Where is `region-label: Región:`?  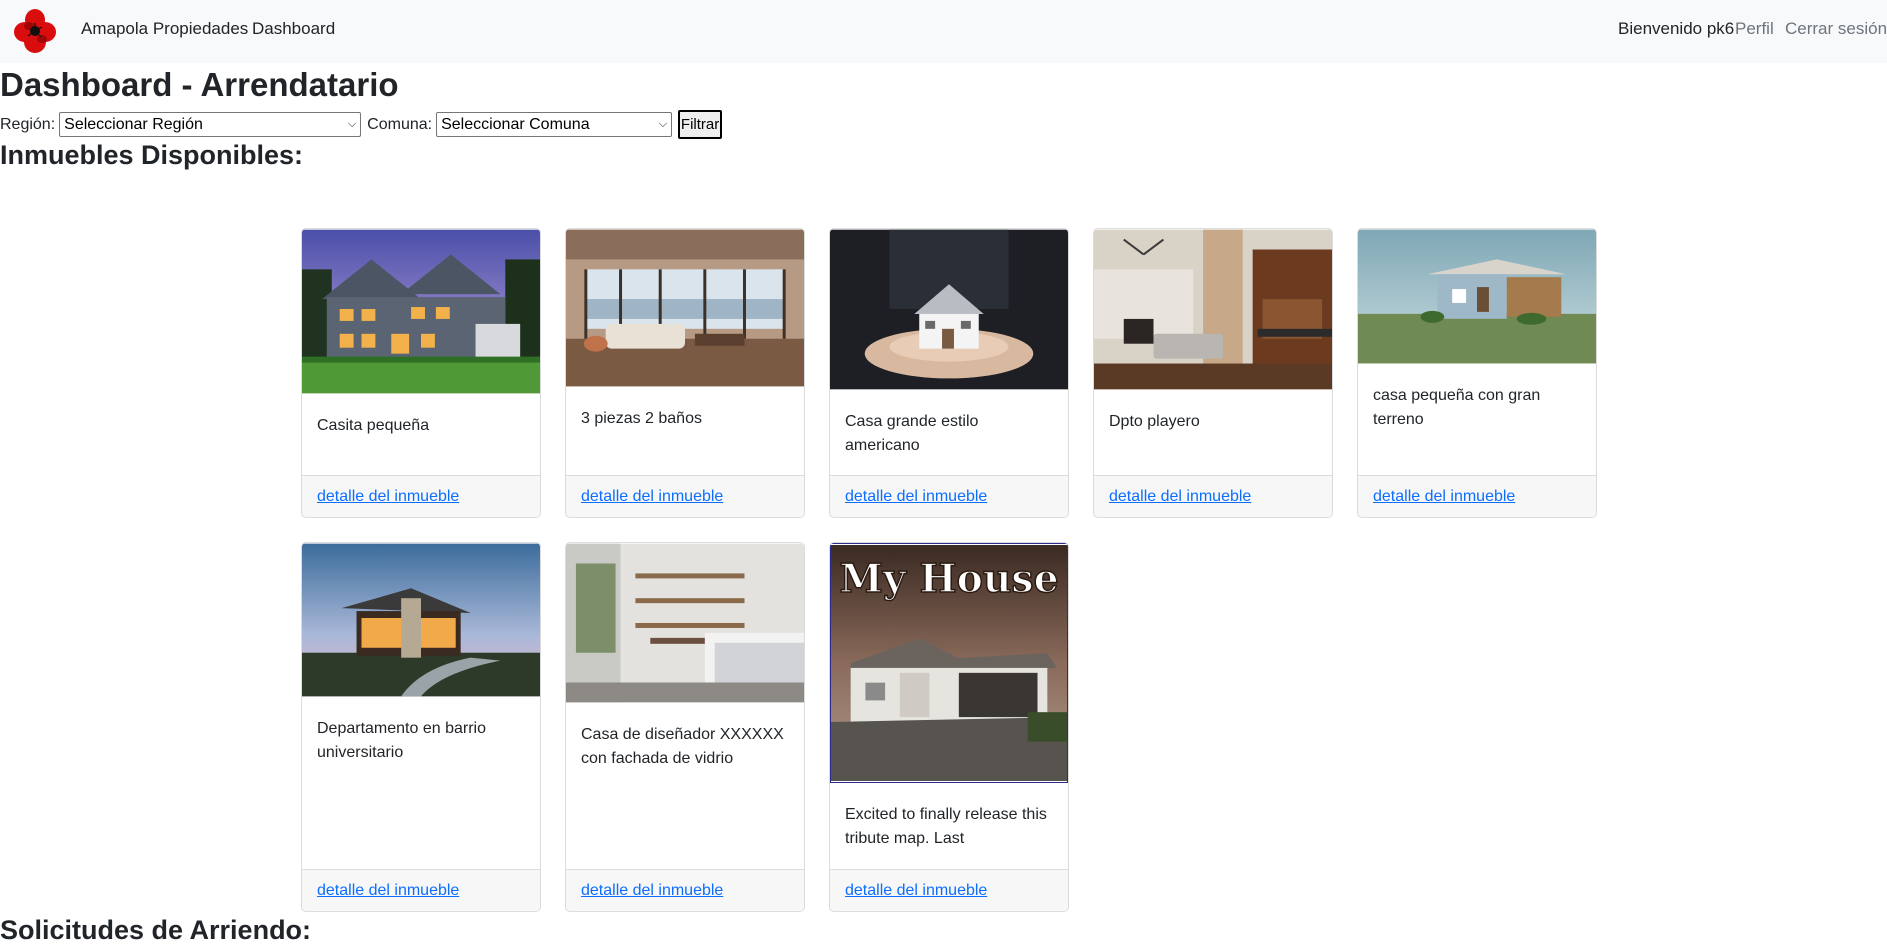
region-label: Región: is located at coordinates (28, 124).